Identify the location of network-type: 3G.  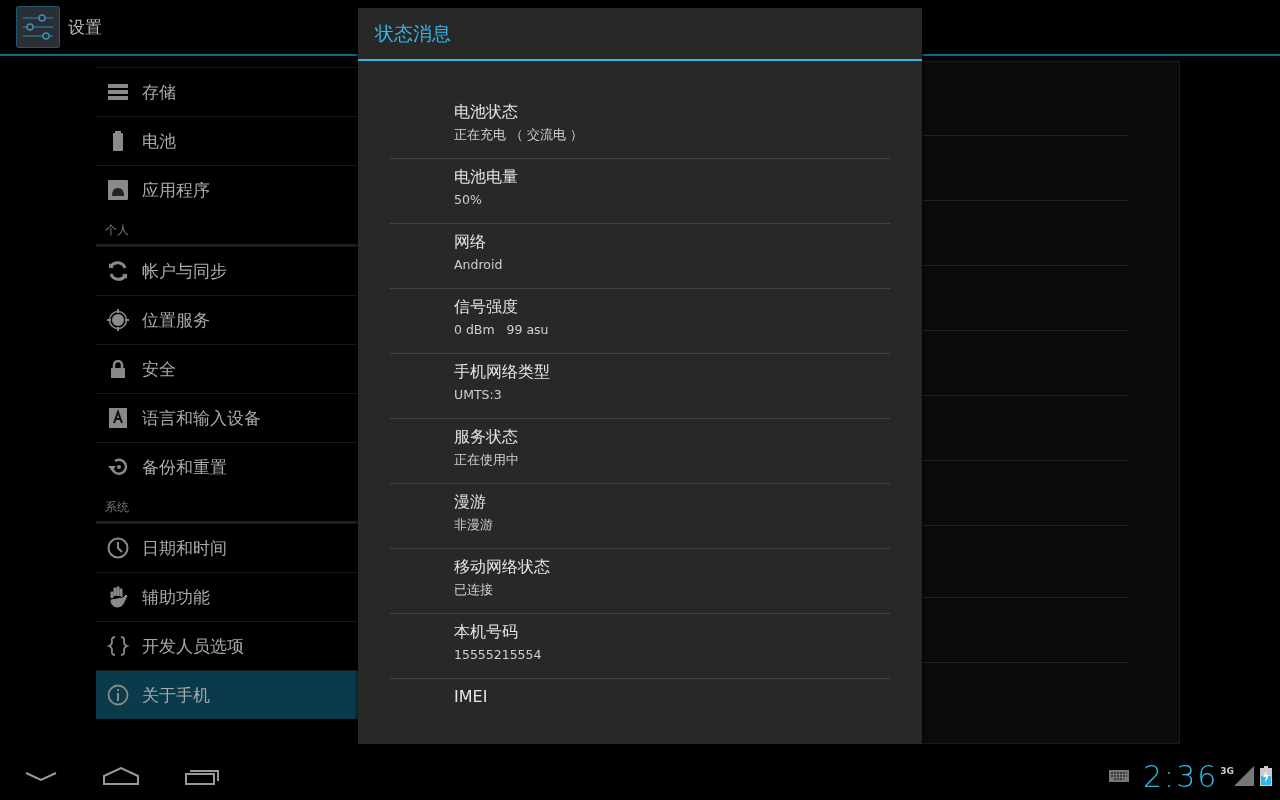
(1227, 771).